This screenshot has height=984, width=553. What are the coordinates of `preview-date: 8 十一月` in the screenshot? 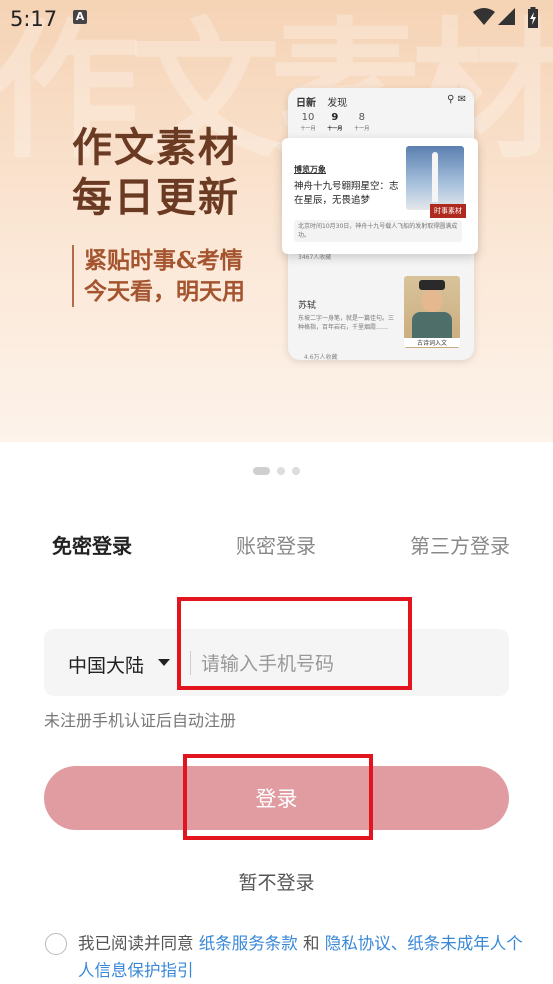 It's located at (362, 122).